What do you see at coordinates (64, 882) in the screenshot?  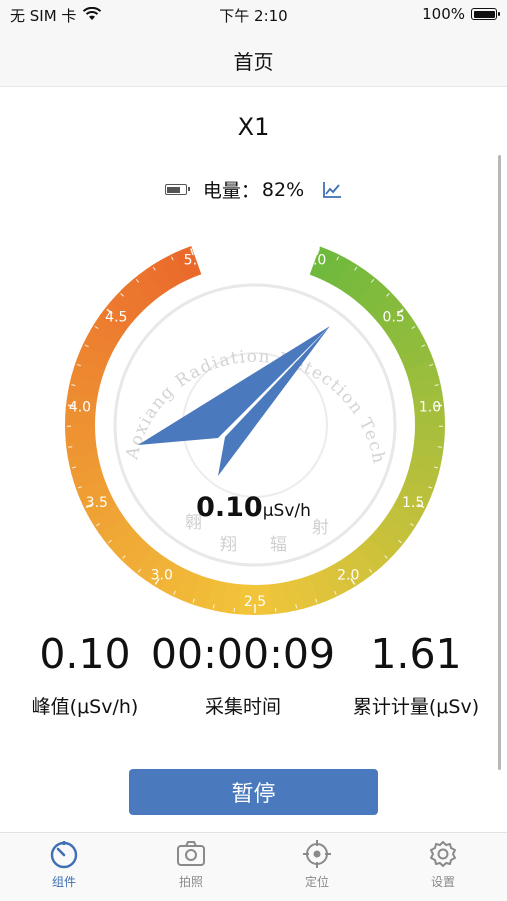 I see `tab-label: 组件` at bounding box center [64, 882].